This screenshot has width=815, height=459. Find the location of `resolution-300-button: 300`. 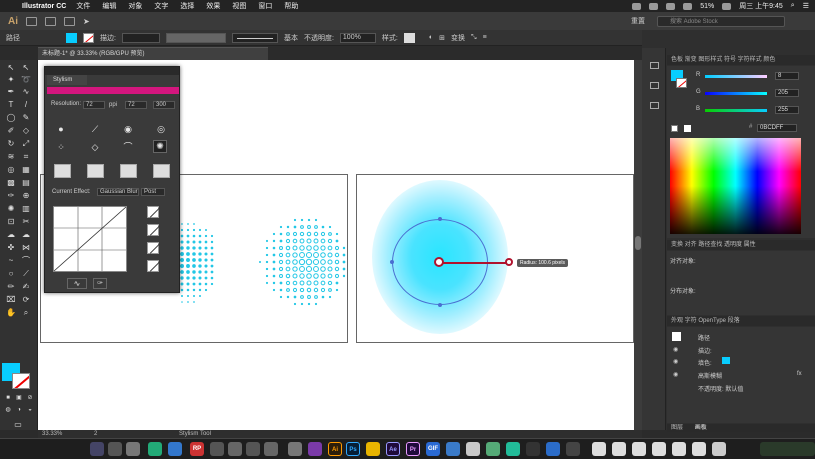

resolution-300-button: 300 is located at coordinates (164, 105).